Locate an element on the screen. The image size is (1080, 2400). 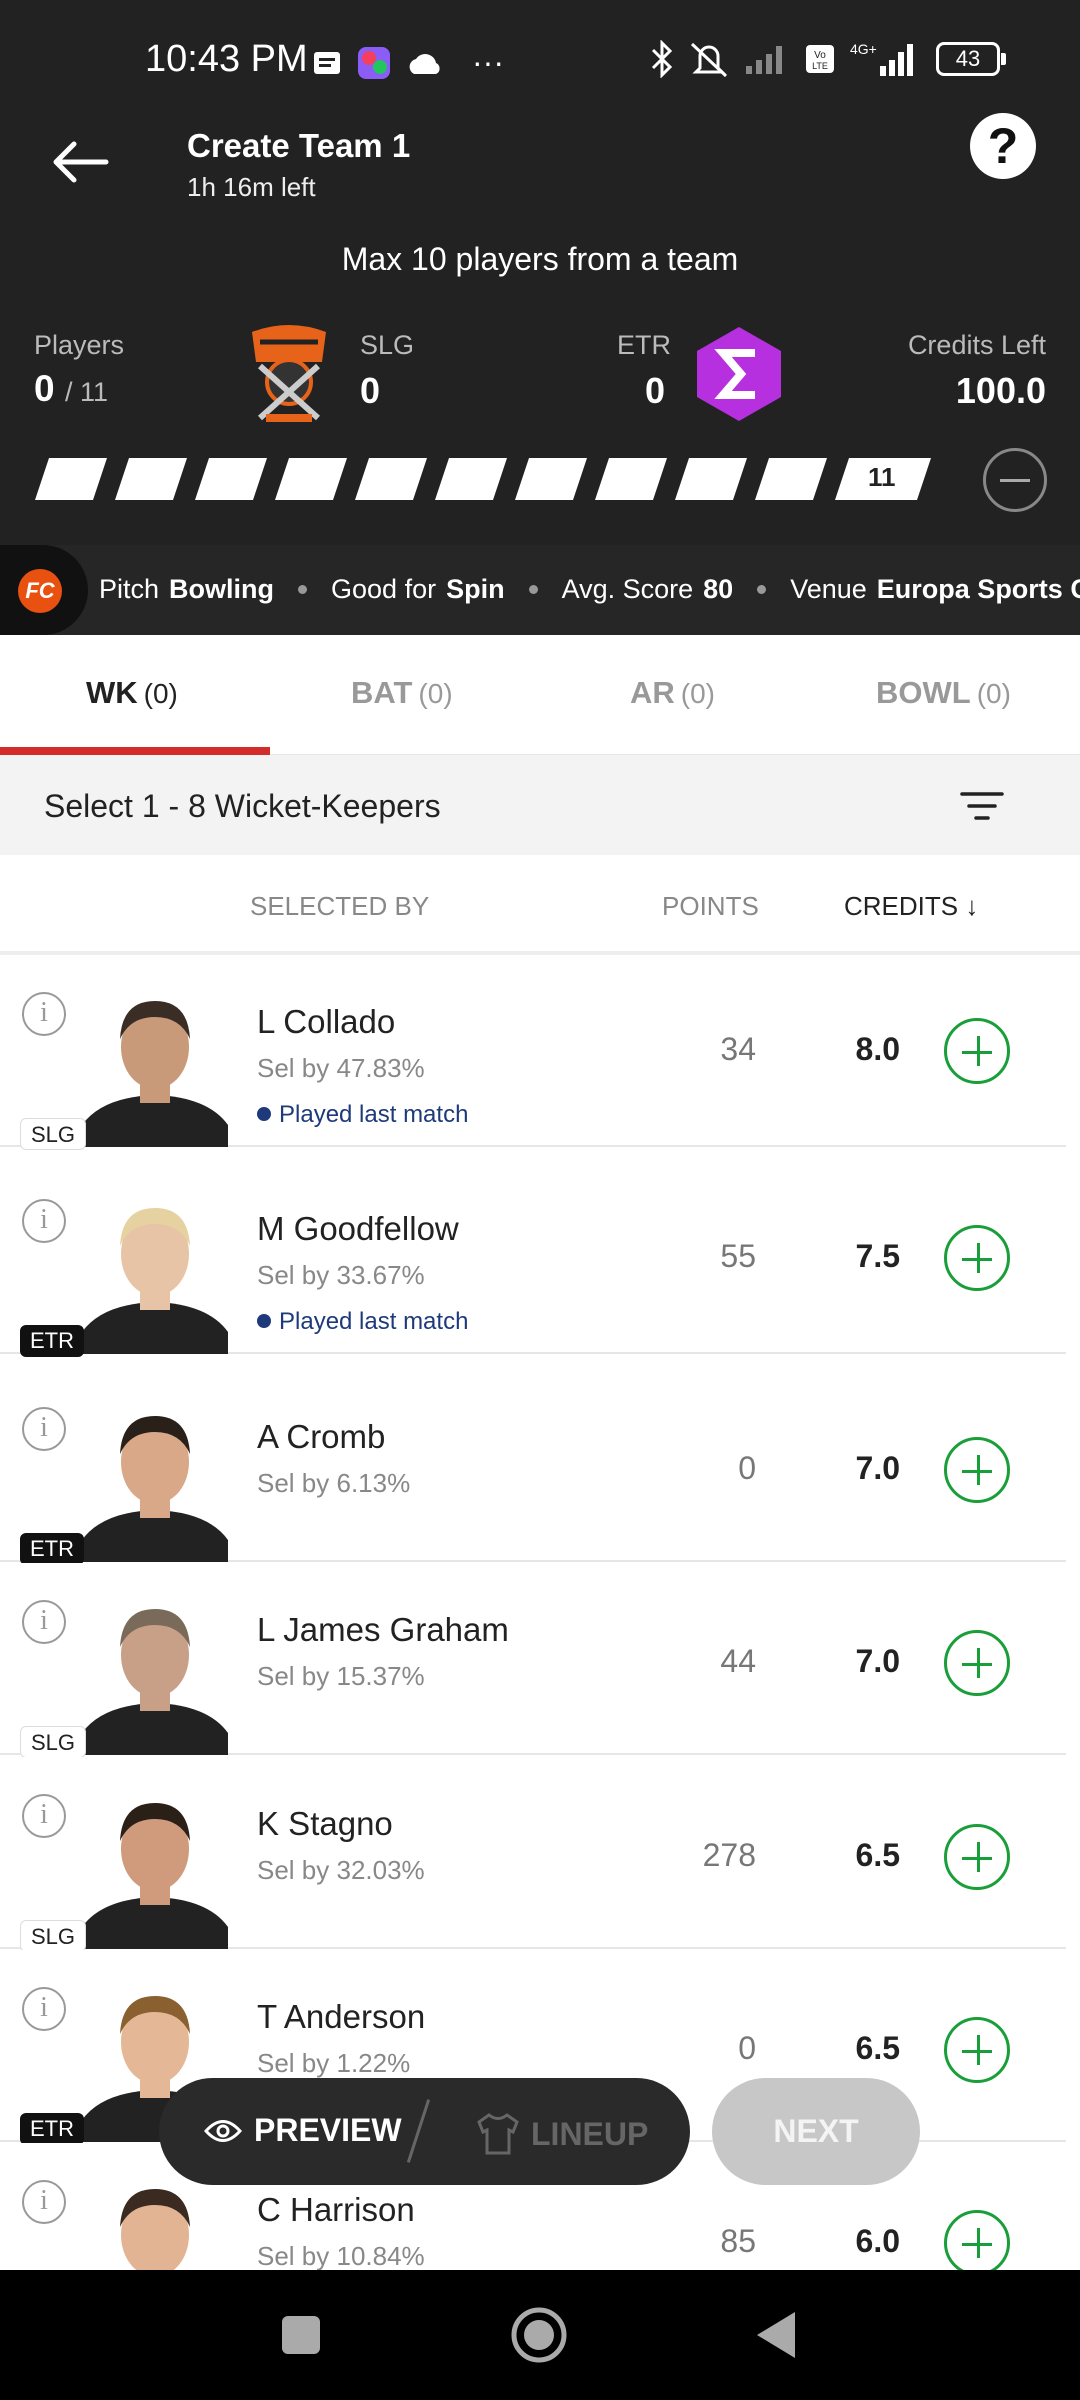
pitch-label: Pitch is located at coordinates (129, 589).